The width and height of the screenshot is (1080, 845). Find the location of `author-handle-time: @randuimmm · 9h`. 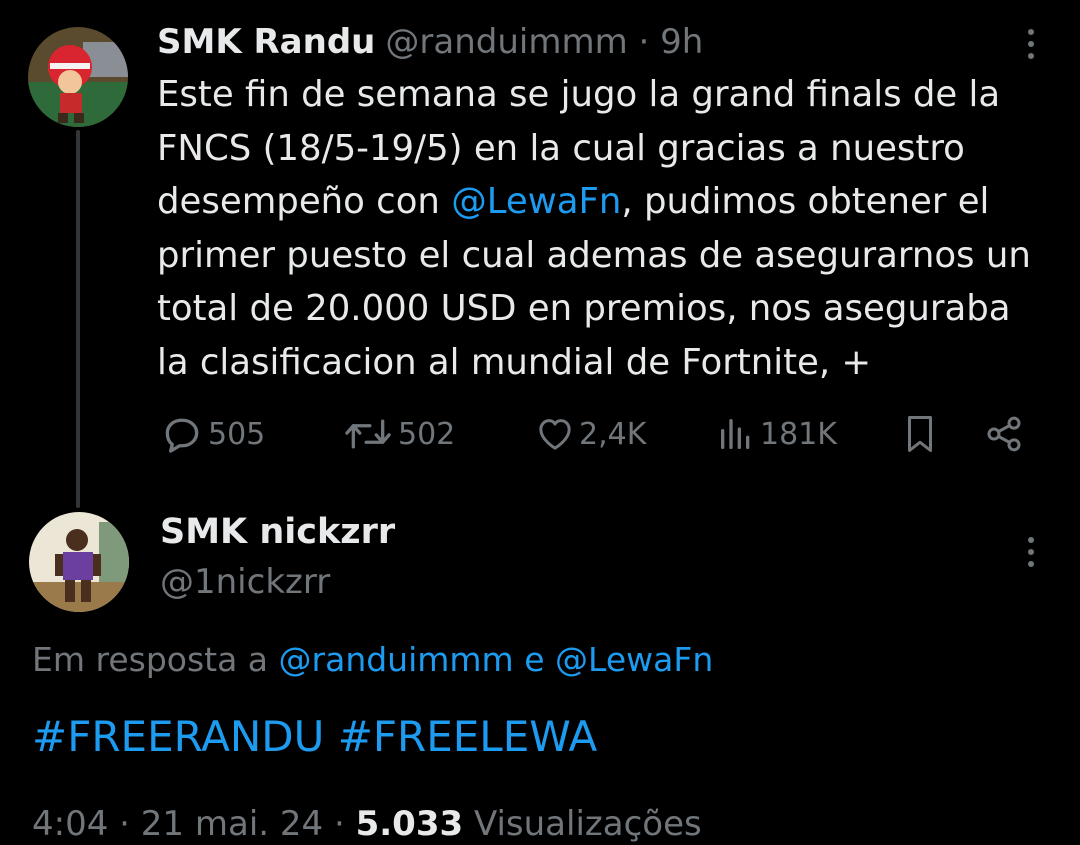

author-handle-time: @randuimmm · 9h is located at coordinates (544, 42).